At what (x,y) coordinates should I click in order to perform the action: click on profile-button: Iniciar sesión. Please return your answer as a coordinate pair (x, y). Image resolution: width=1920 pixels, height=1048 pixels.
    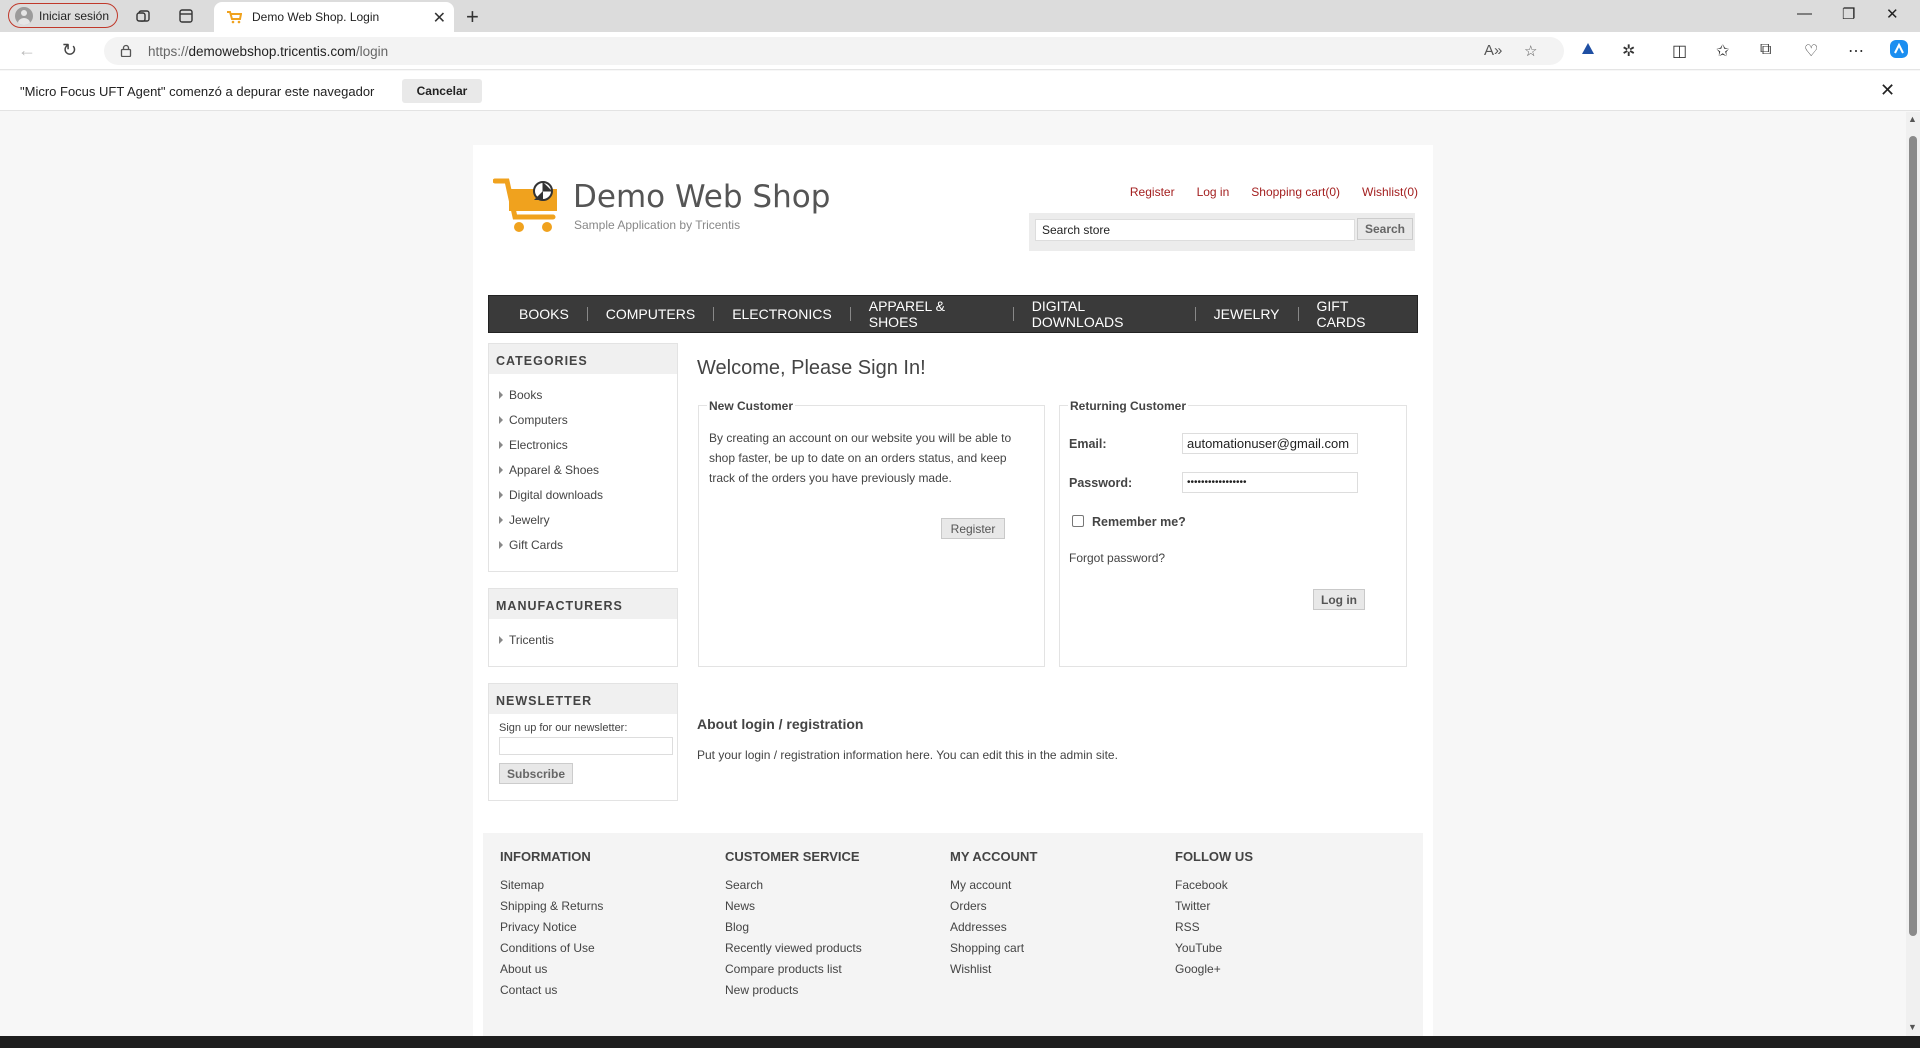
    Looking at the image, I should click on (63, 15).